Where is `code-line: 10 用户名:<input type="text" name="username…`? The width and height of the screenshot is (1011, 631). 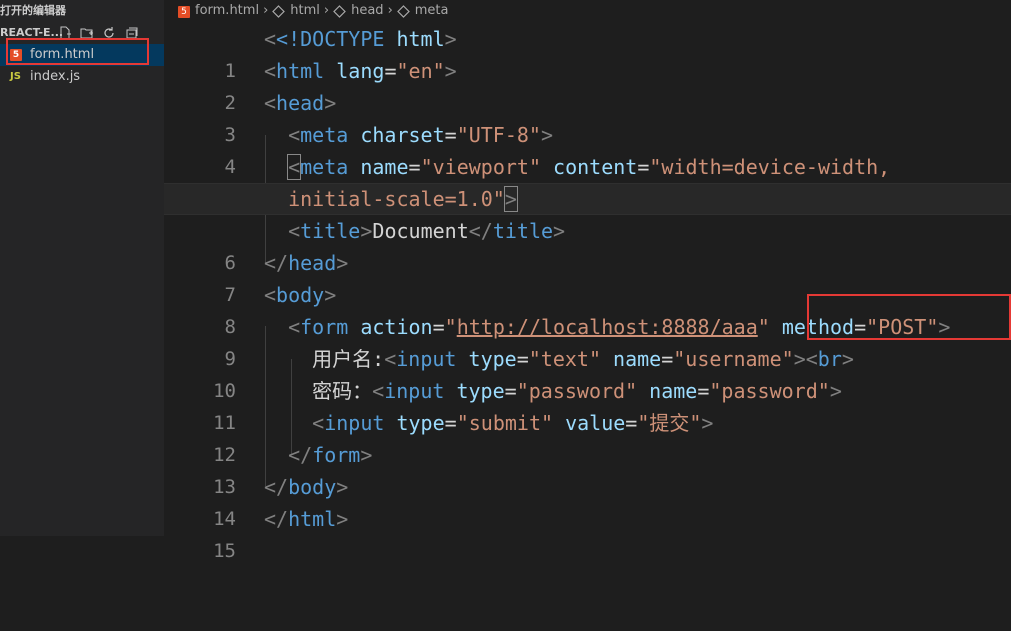
code-line: 10 用户名:<input type="text" name="username… is located at coordinates (587, 372).